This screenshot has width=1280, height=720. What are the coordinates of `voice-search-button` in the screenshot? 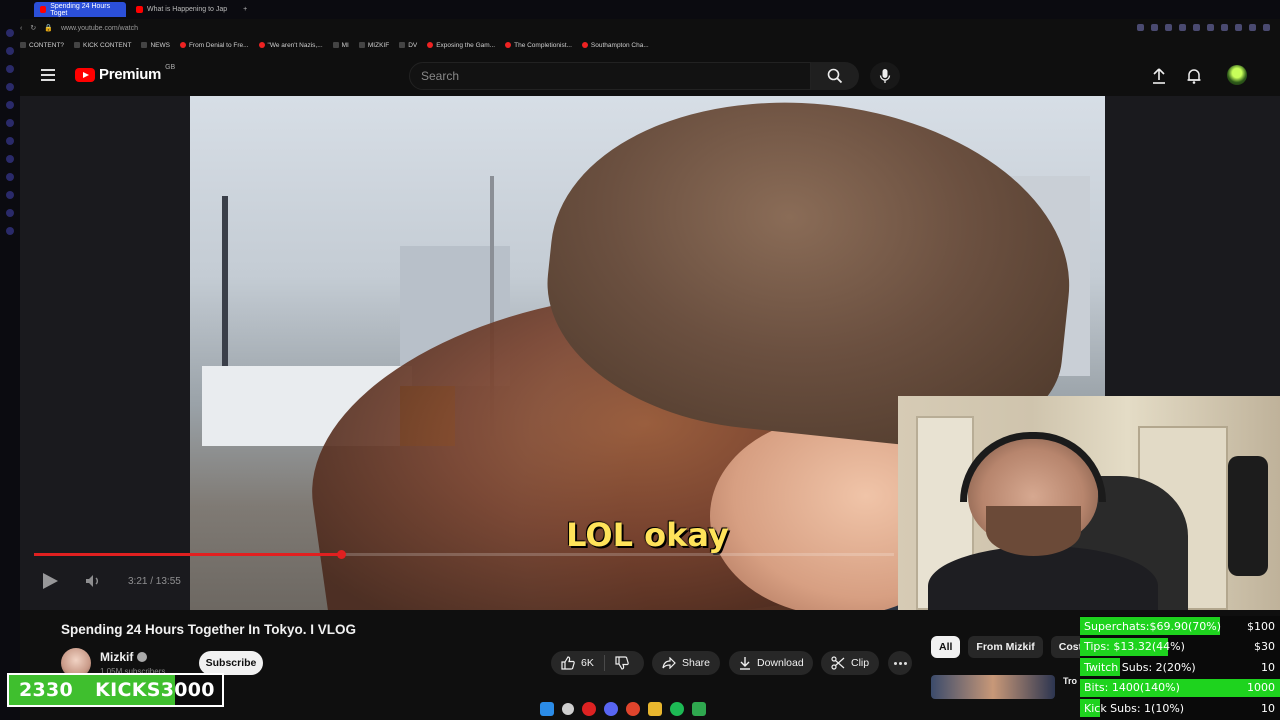 It's located at (885, 76).